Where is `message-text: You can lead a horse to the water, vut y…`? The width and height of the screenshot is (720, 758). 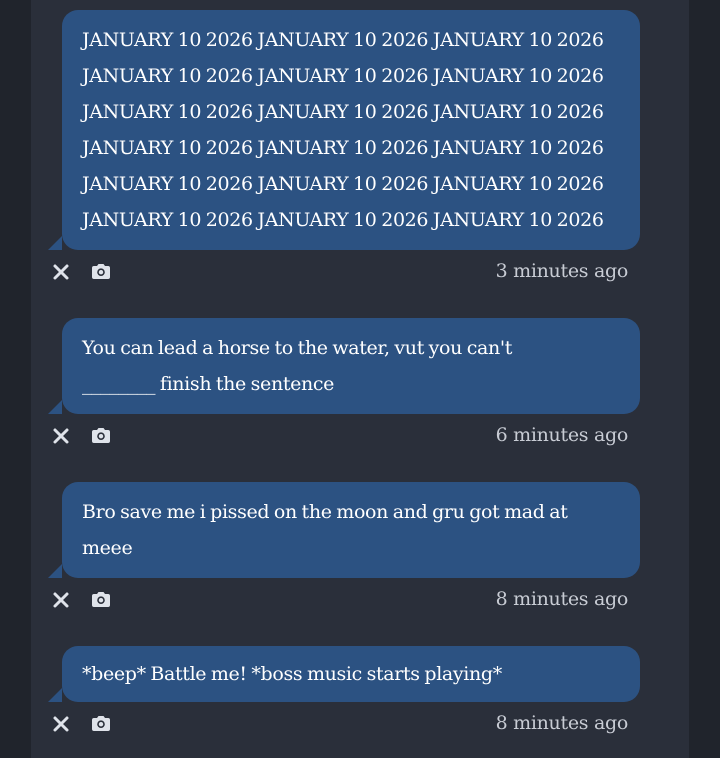 message-text: You can lead a horse to the water, vut y… is located at coordinates (297, 366).